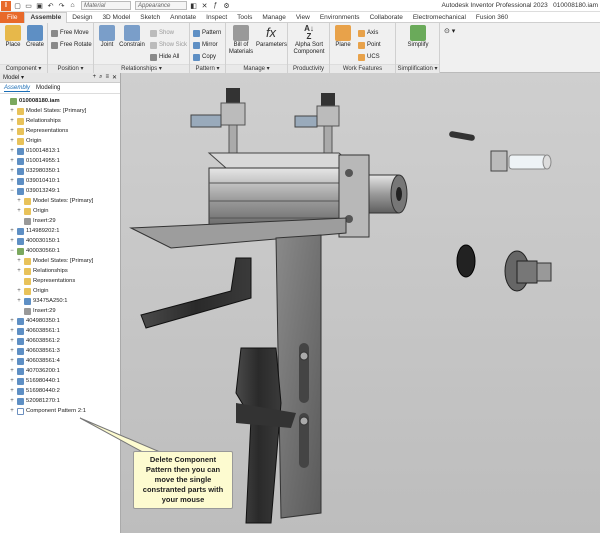 The height and width of the screenshot is (533, 600). I want to click on callout-pointer, so click(120, 437).